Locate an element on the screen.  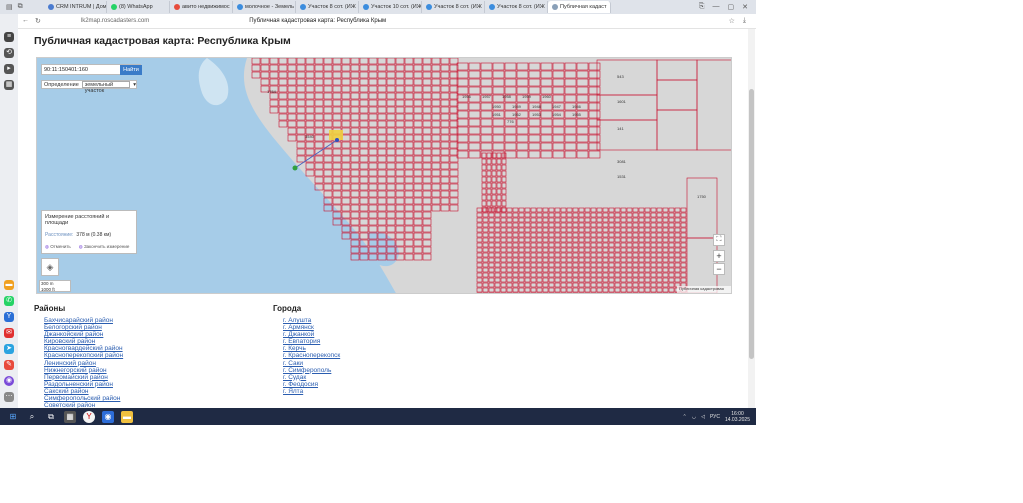
download-icon: ⤓ is located at coordinates (744, 21).